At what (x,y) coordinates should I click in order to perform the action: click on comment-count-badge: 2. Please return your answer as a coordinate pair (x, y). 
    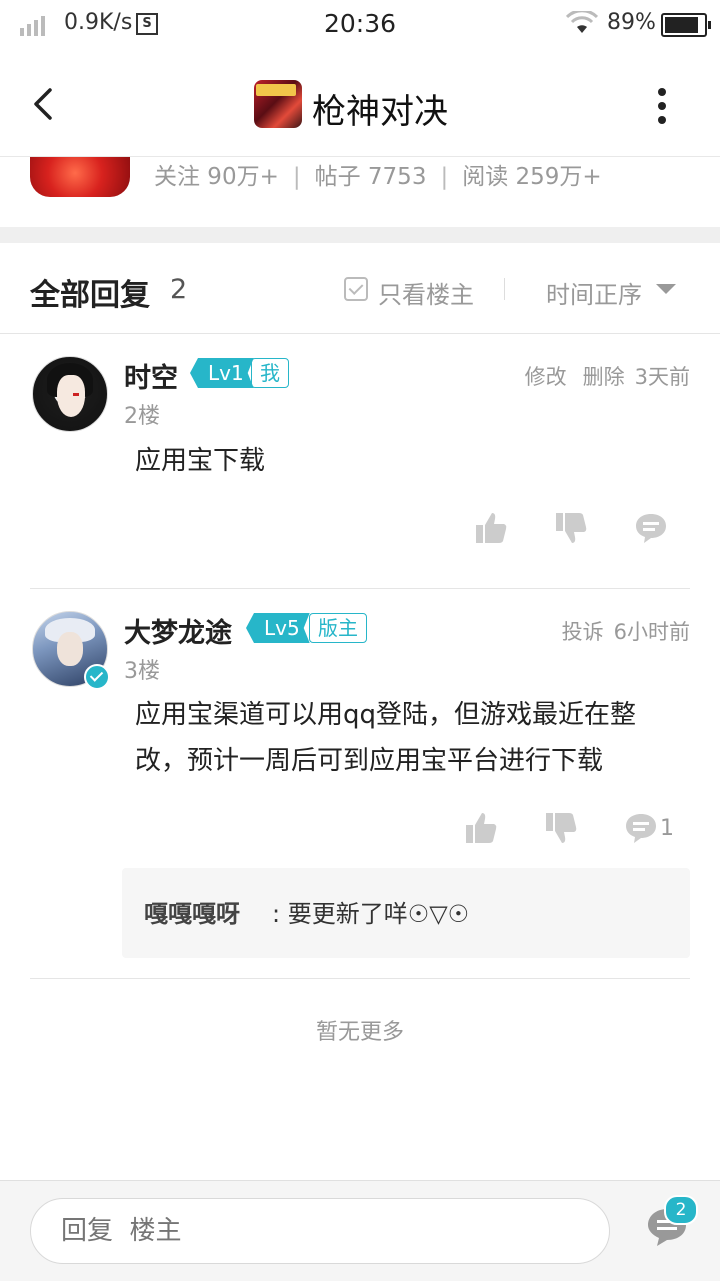
    Looking at the image, I should click on (681, 1210).